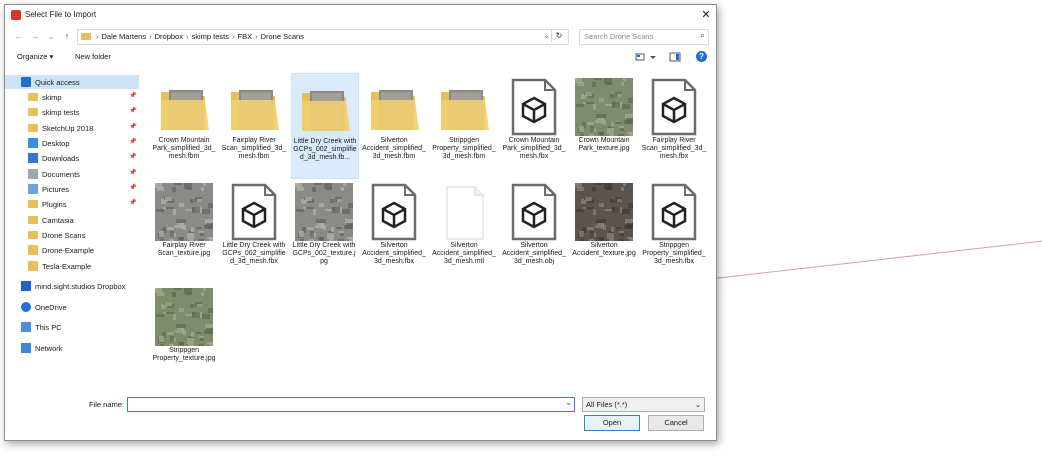 Image resolution: width=1042 pixels, height=458 pixels. What do you see at coordinates (676, 423) in the screenshot?
I see `cancel-button: Cancel` at bounding box center [676, 423].